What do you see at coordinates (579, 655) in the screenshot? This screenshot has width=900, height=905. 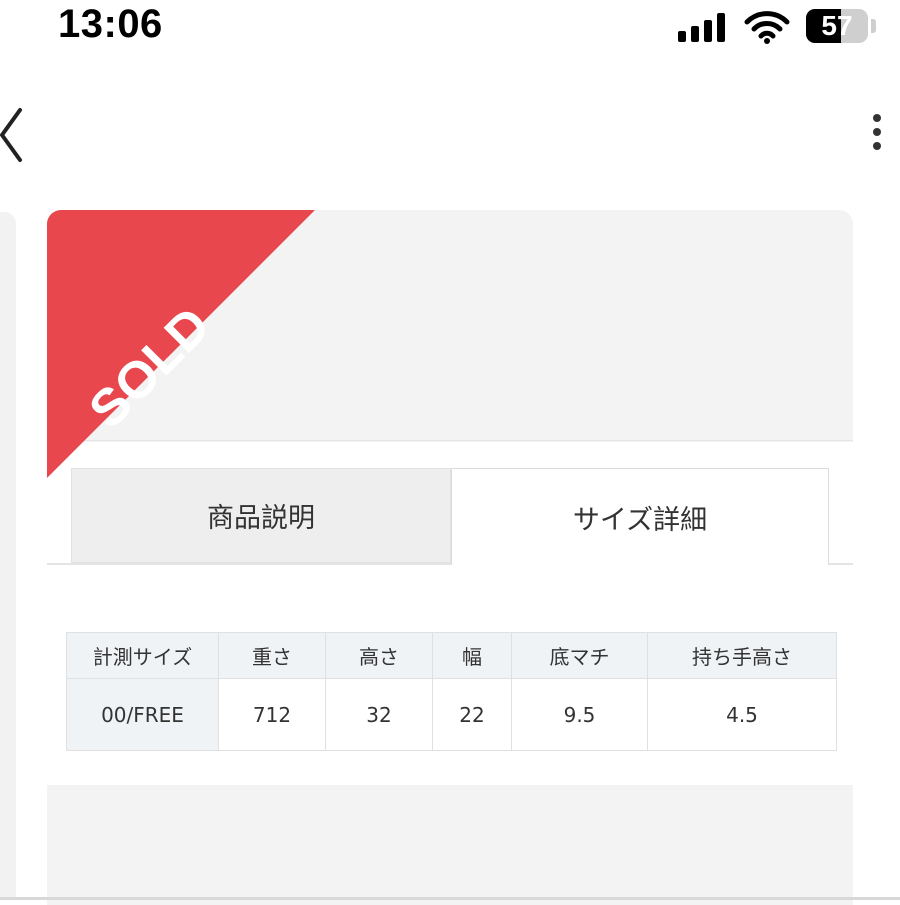 I see `table-header: 底マチ` at bounding box center [579, 655].